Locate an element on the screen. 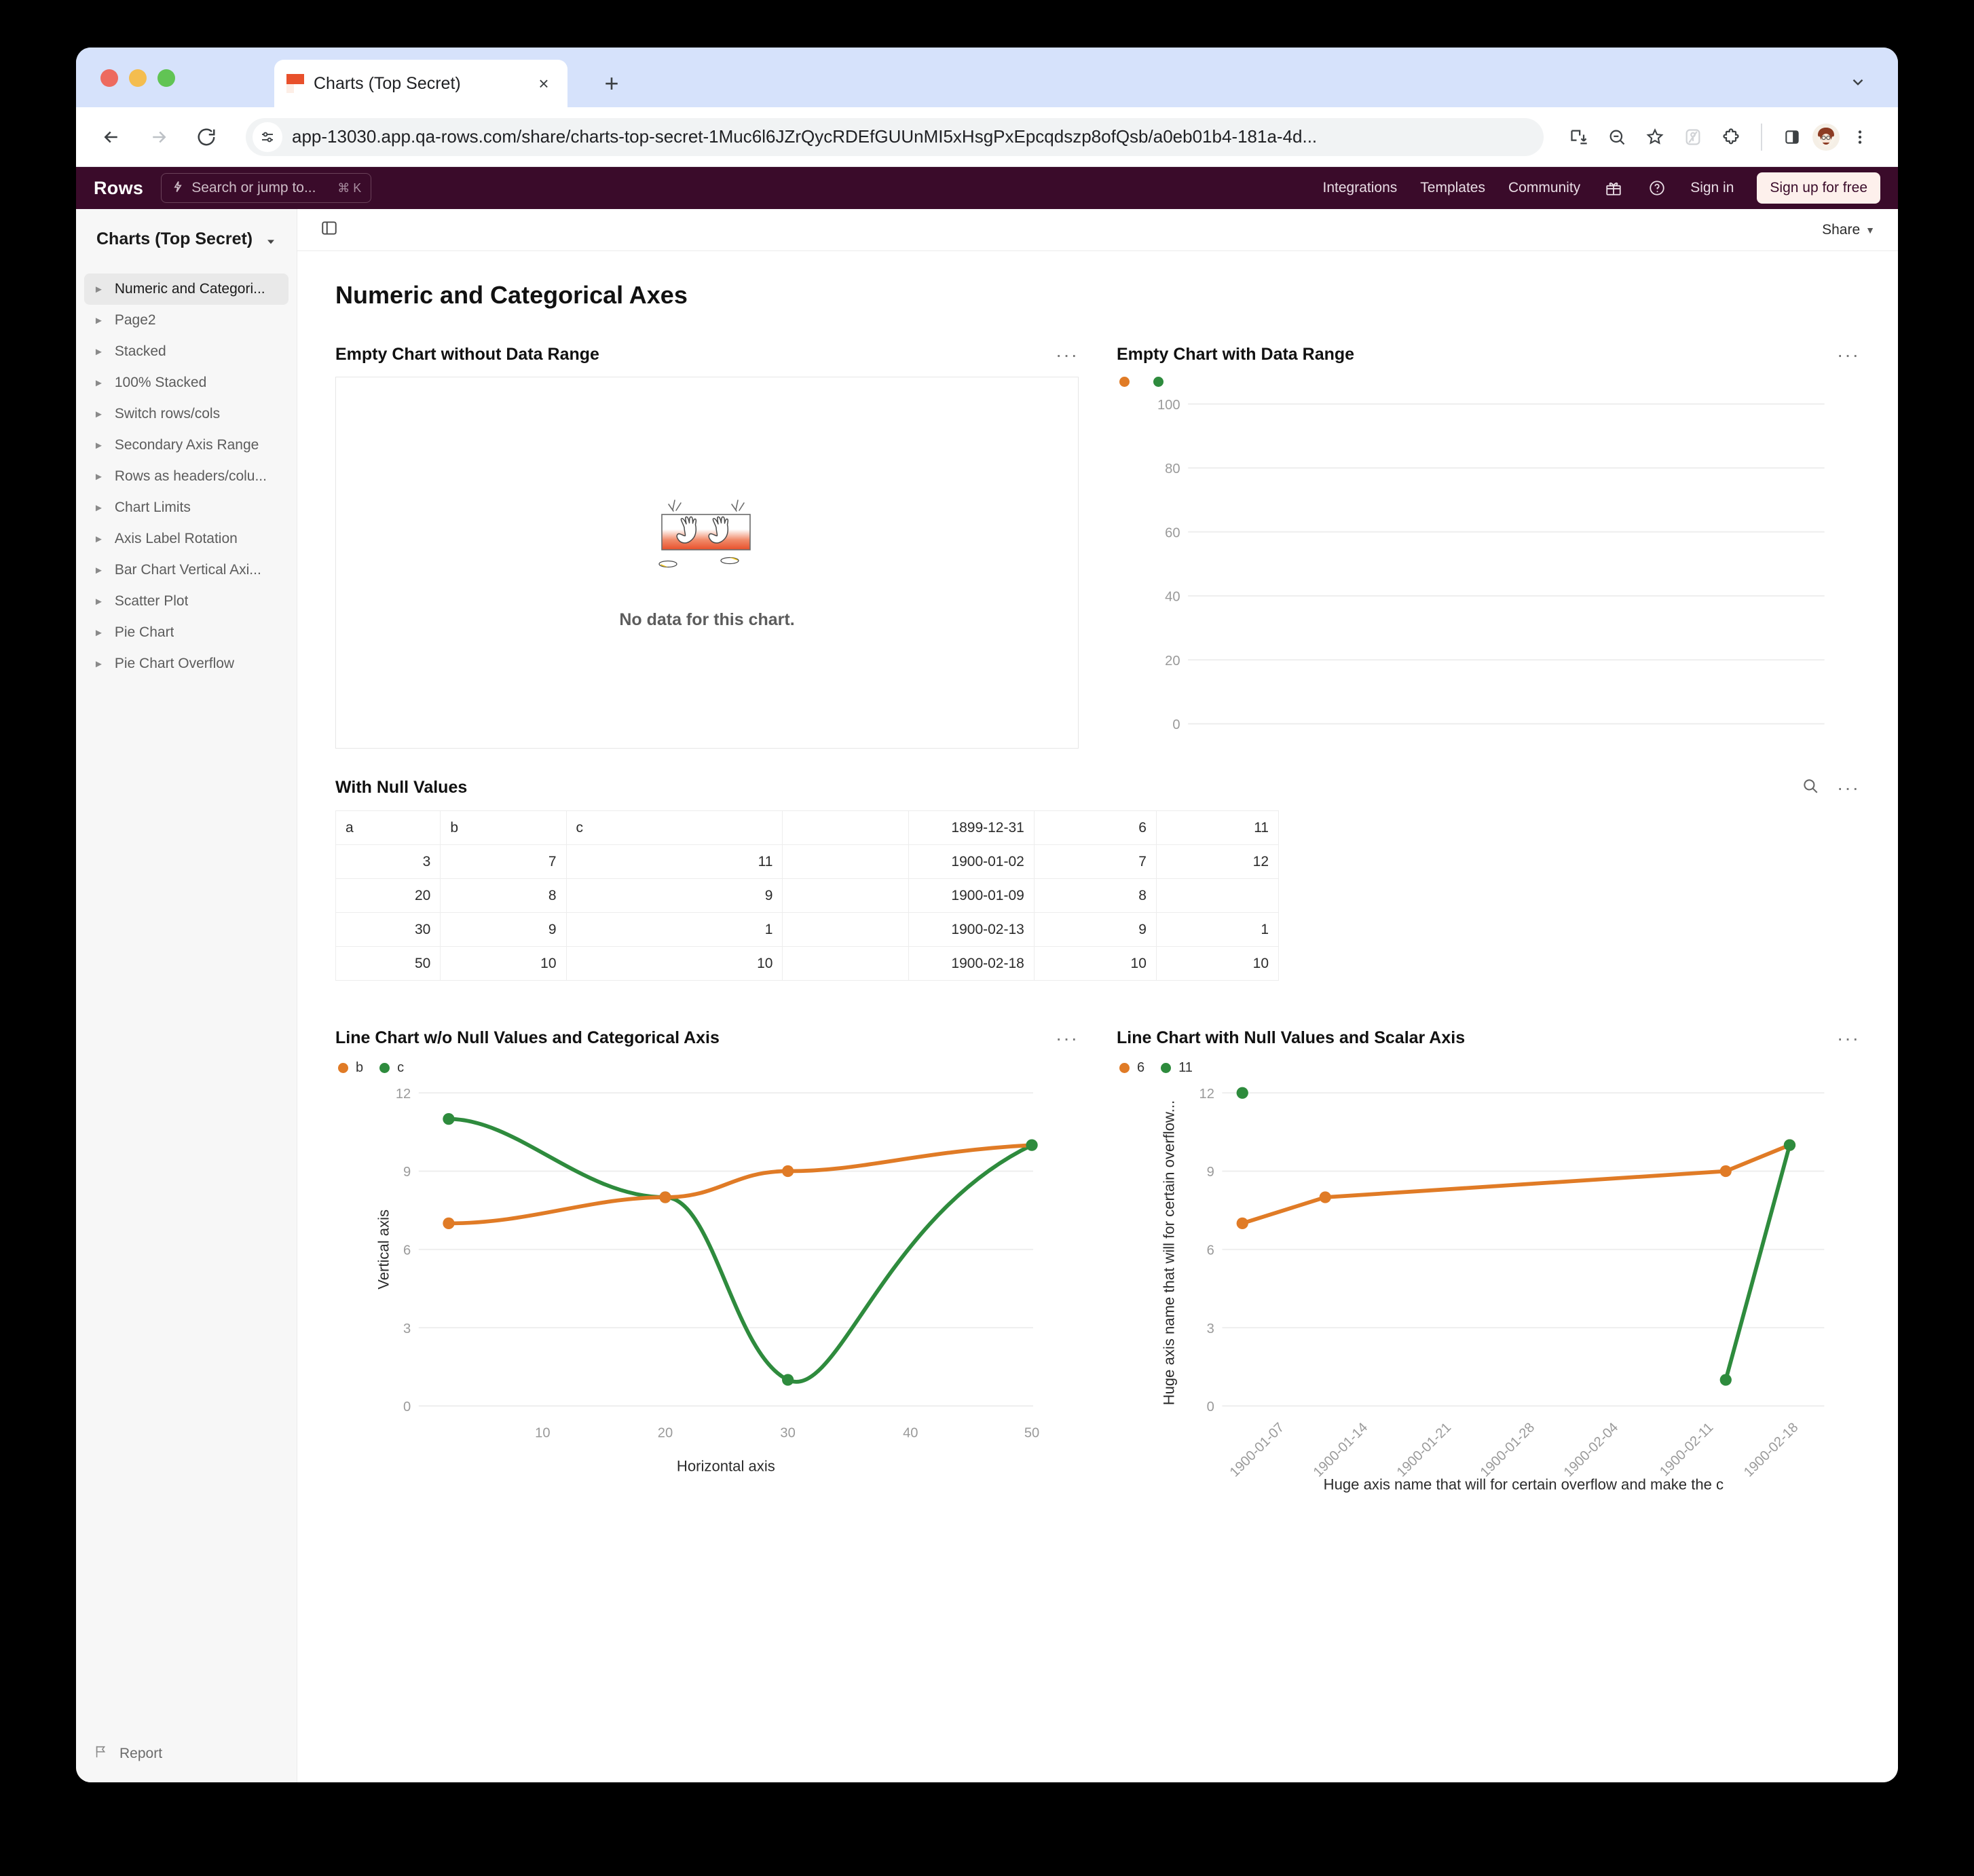 The height and width of the screenshot is (1876, 1974). bookmark-star-icon is located at coordinates (1655, 137).